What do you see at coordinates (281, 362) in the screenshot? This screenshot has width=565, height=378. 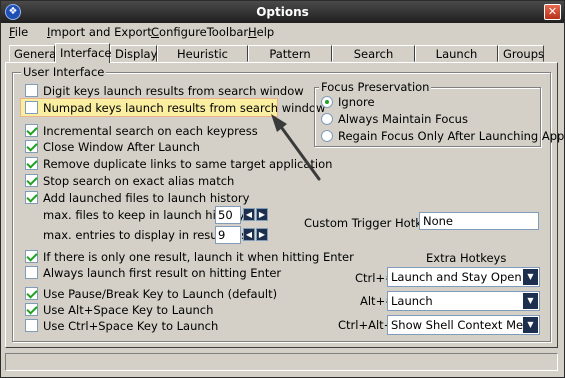 I see `status-bar` at bounding box center [281, 362].